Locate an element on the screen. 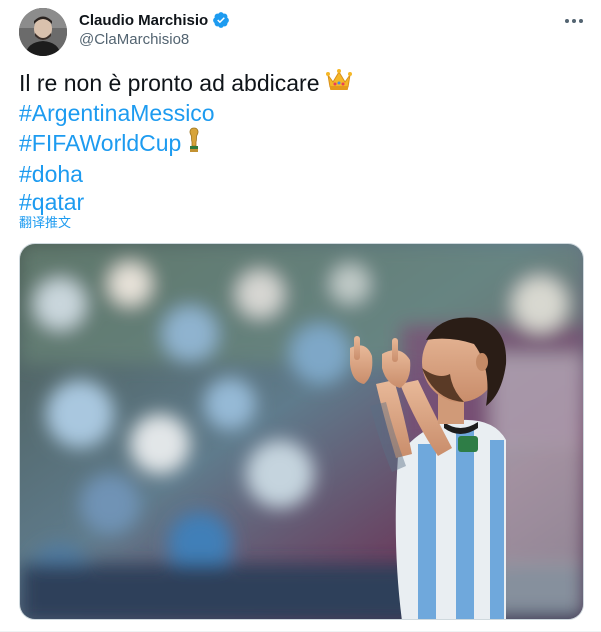  author-handle: @ClaMarchisio8 is located at coordinates (134, 39).